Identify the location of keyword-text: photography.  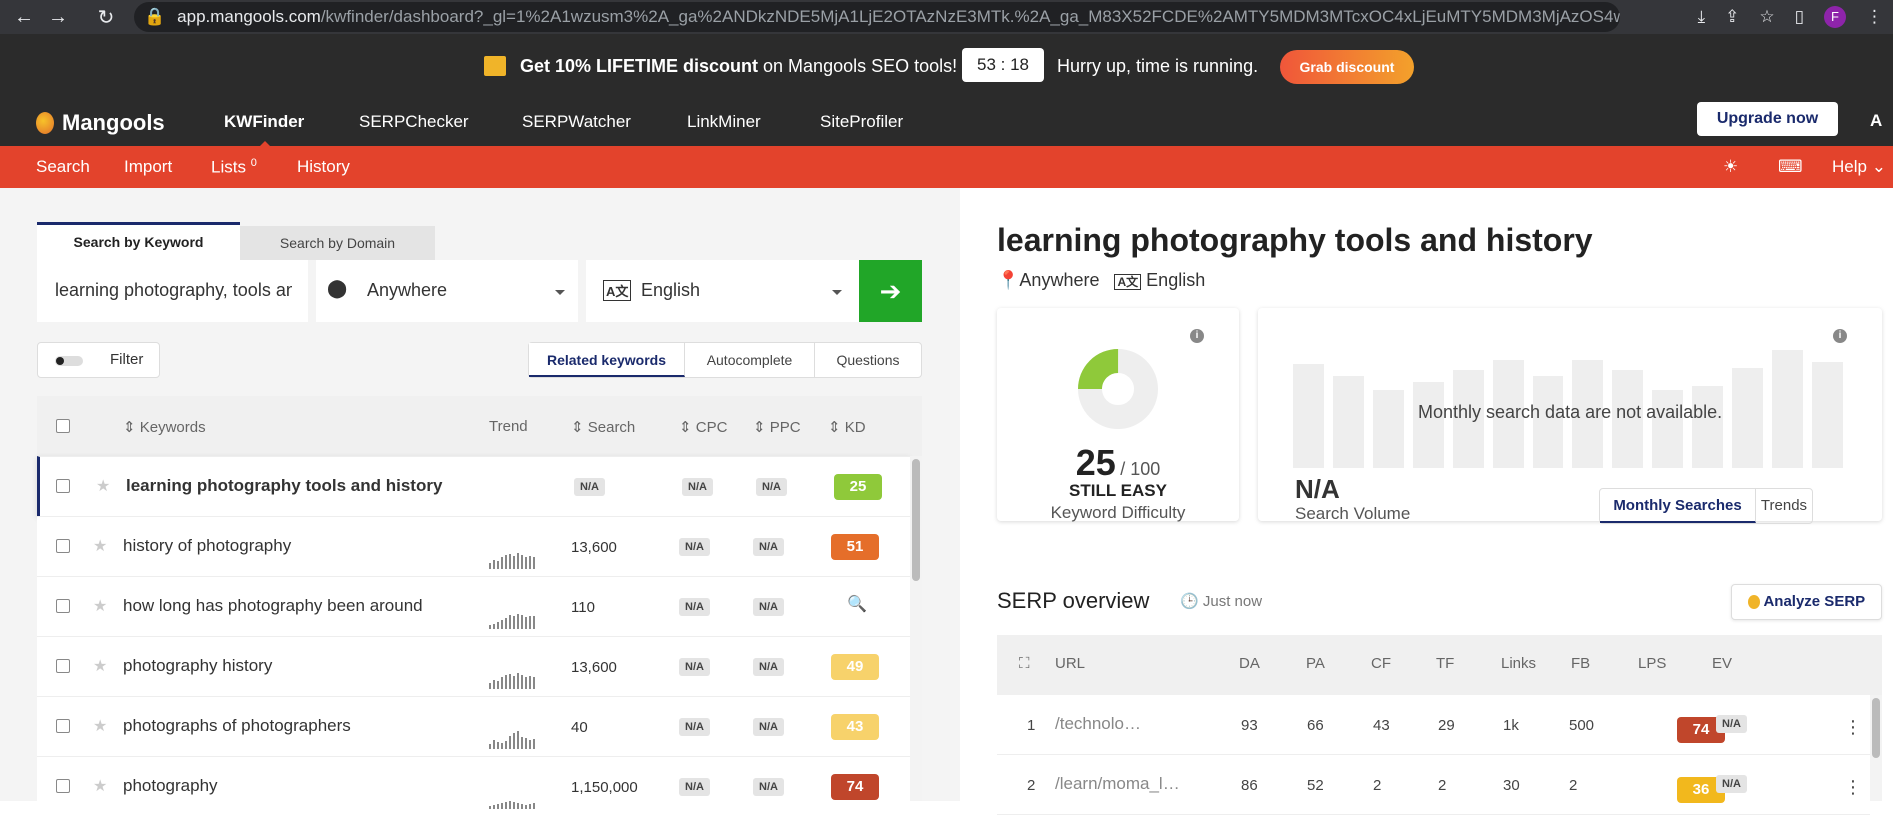
(170, 786).